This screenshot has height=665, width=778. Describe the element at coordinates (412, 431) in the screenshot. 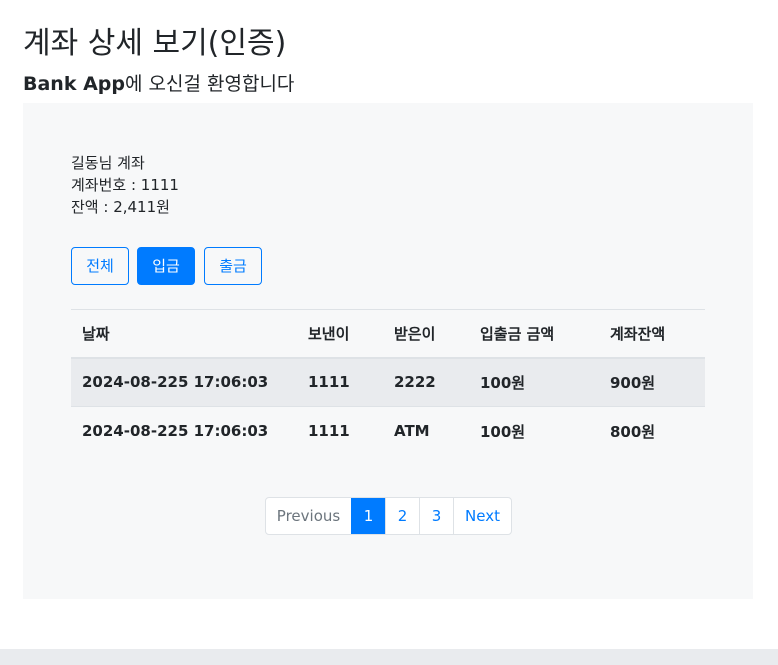

I see `cell-receiver: ATM` at that location.